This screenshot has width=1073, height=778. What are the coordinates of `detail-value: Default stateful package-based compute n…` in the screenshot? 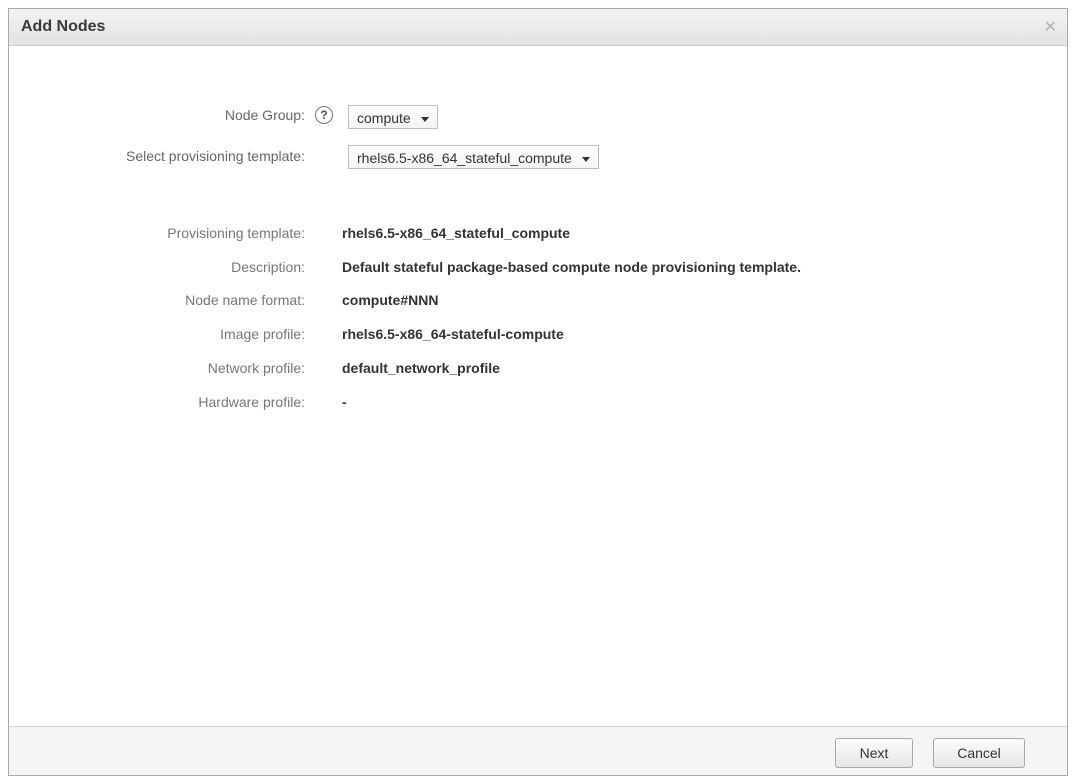 It's located at (571, 267).